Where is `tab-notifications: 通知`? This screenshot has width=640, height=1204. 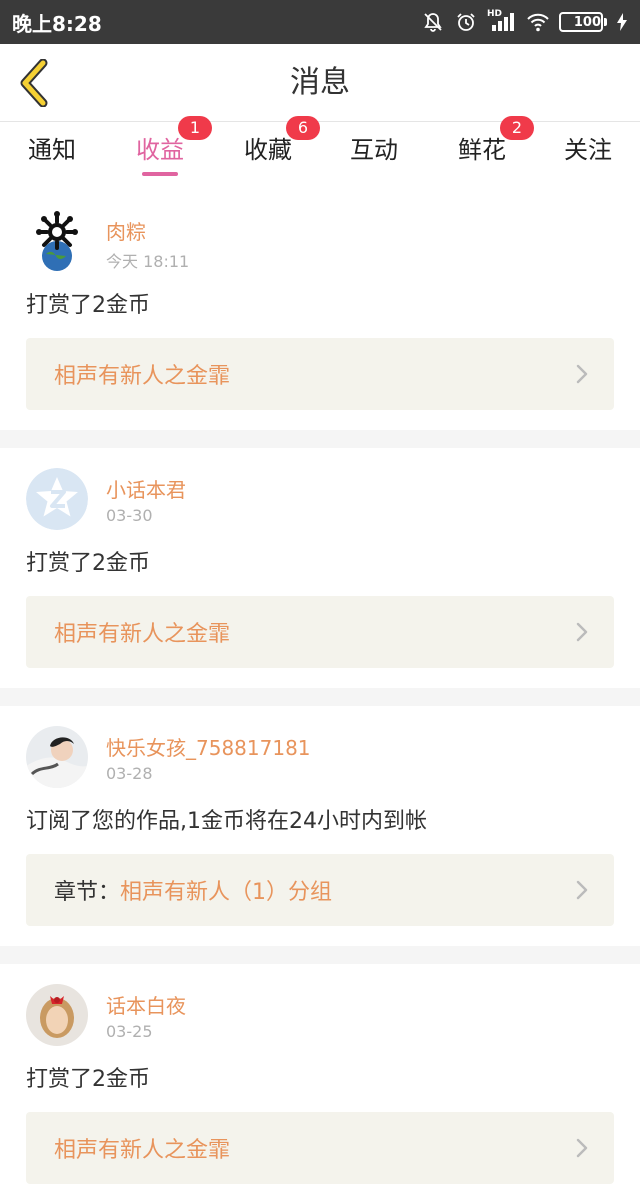 tab-notifications: 通知 is located at coordinates (52, 156).